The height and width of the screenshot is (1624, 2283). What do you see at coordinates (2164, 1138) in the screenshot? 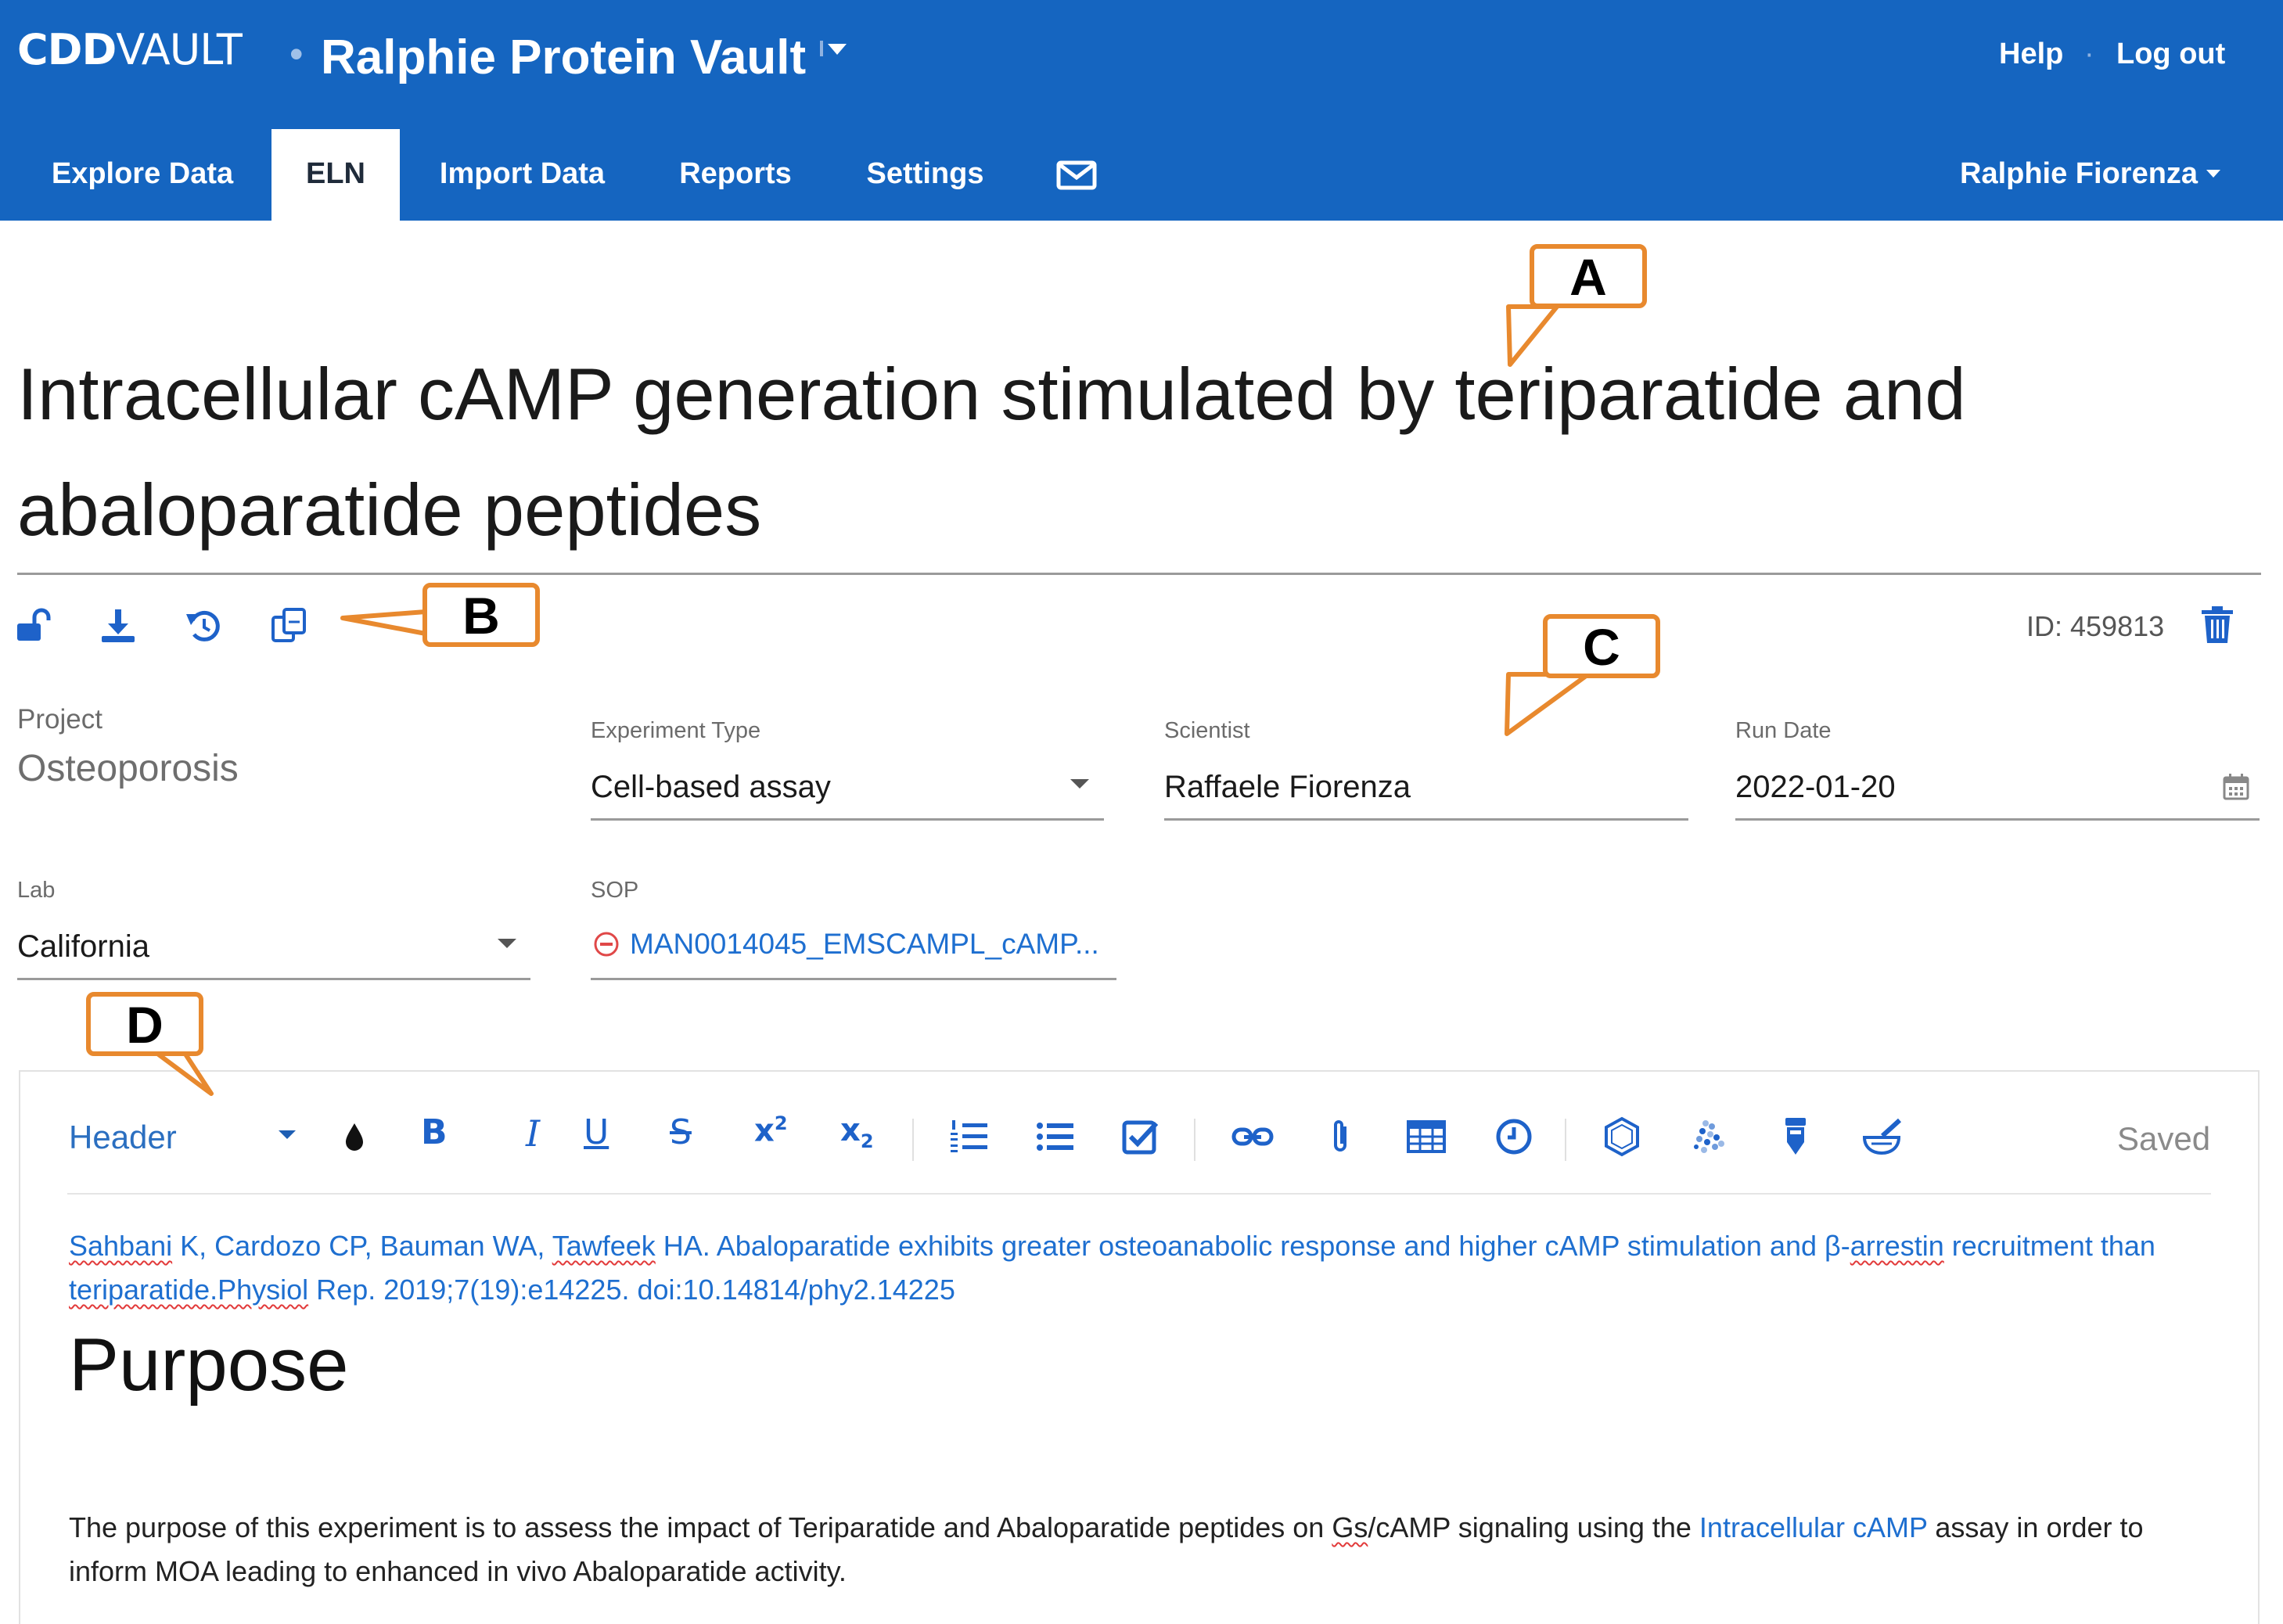
I see `save-status: Saved` at bounding box center [2164, 1138].